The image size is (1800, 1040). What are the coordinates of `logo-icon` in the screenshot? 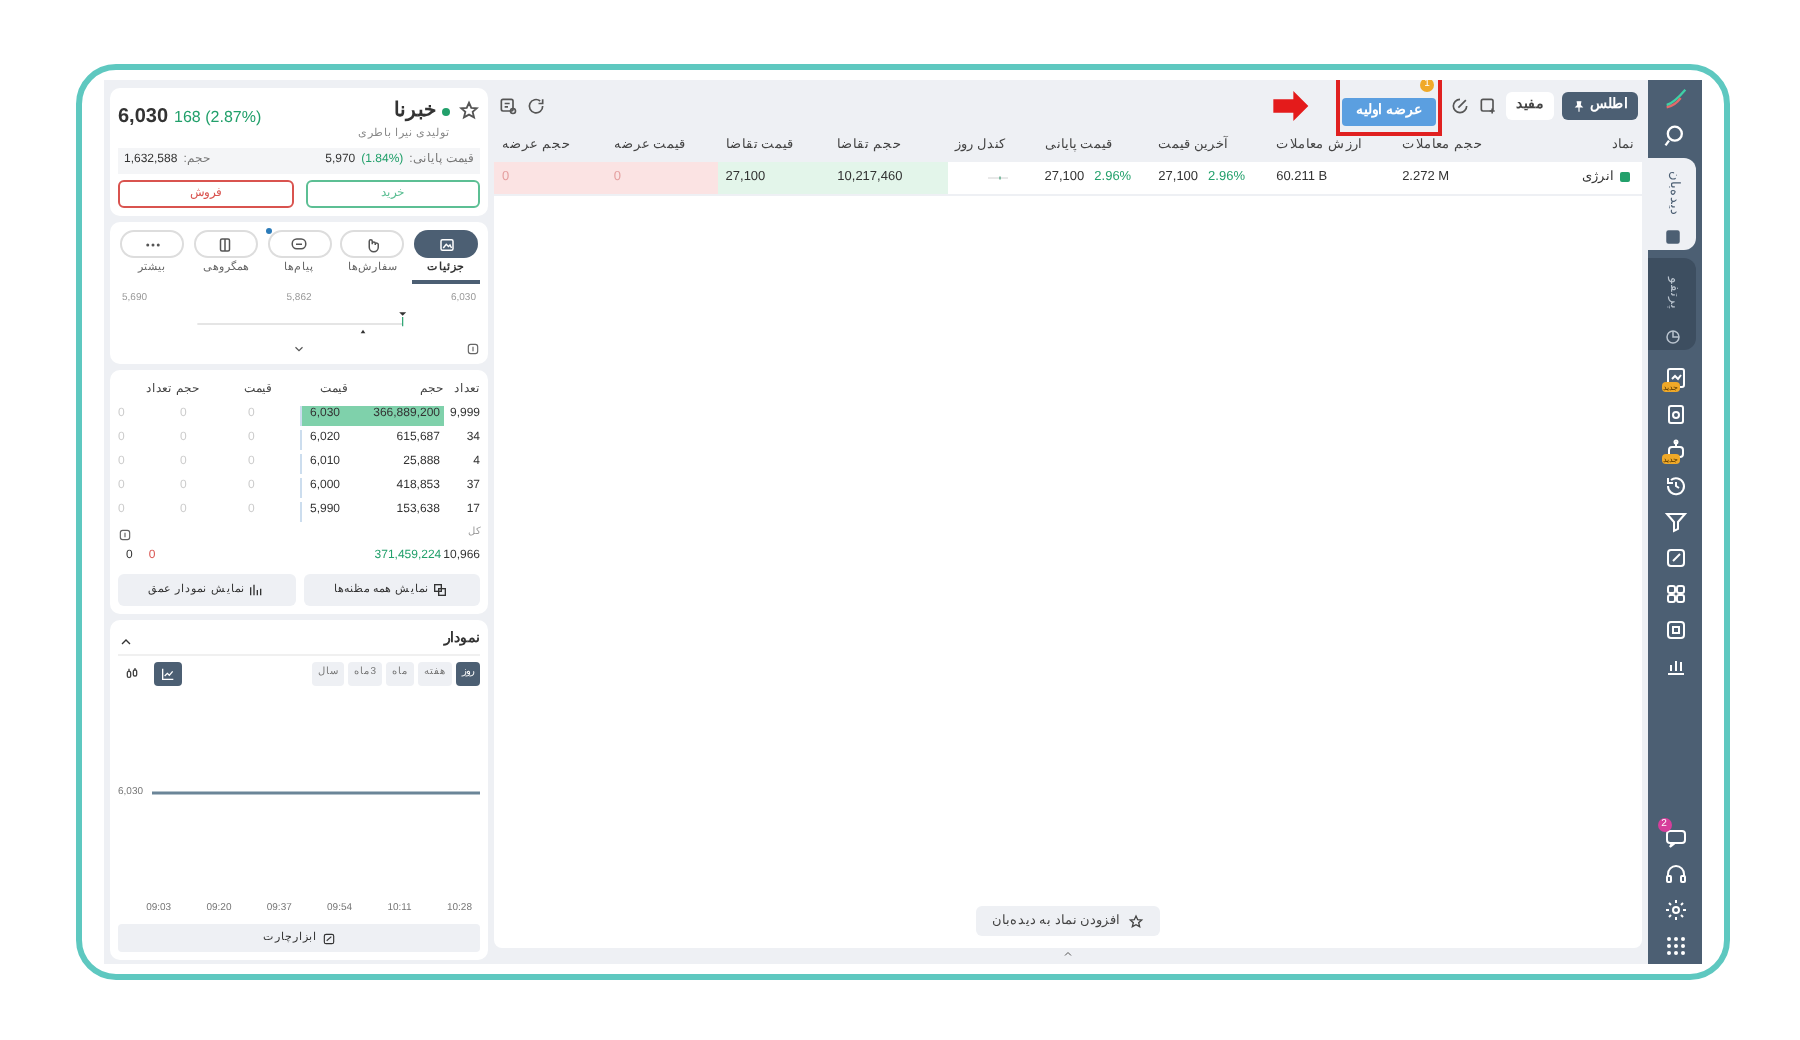 It's located at (1675, 98).